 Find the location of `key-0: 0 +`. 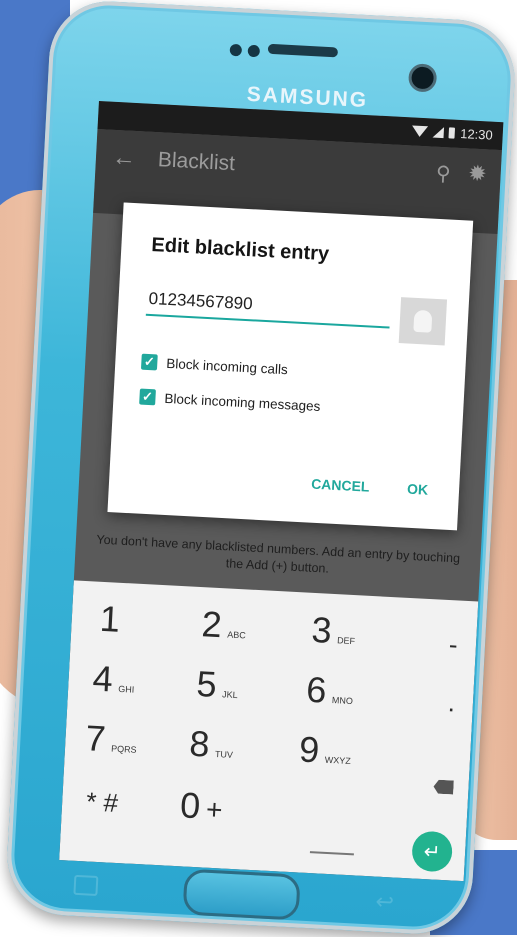

key-0: 0 + is located at coordinates (201, 806).